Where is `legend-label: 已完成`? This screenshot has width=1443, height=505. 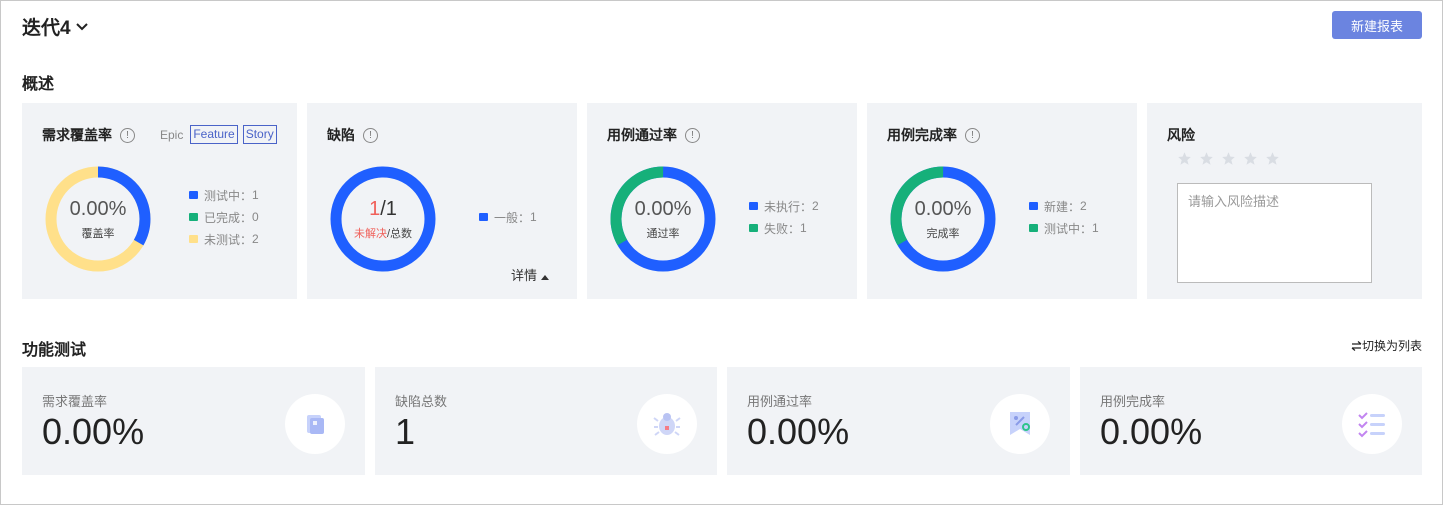 legend-label: 已完成 is located at coordinates (222, 217).